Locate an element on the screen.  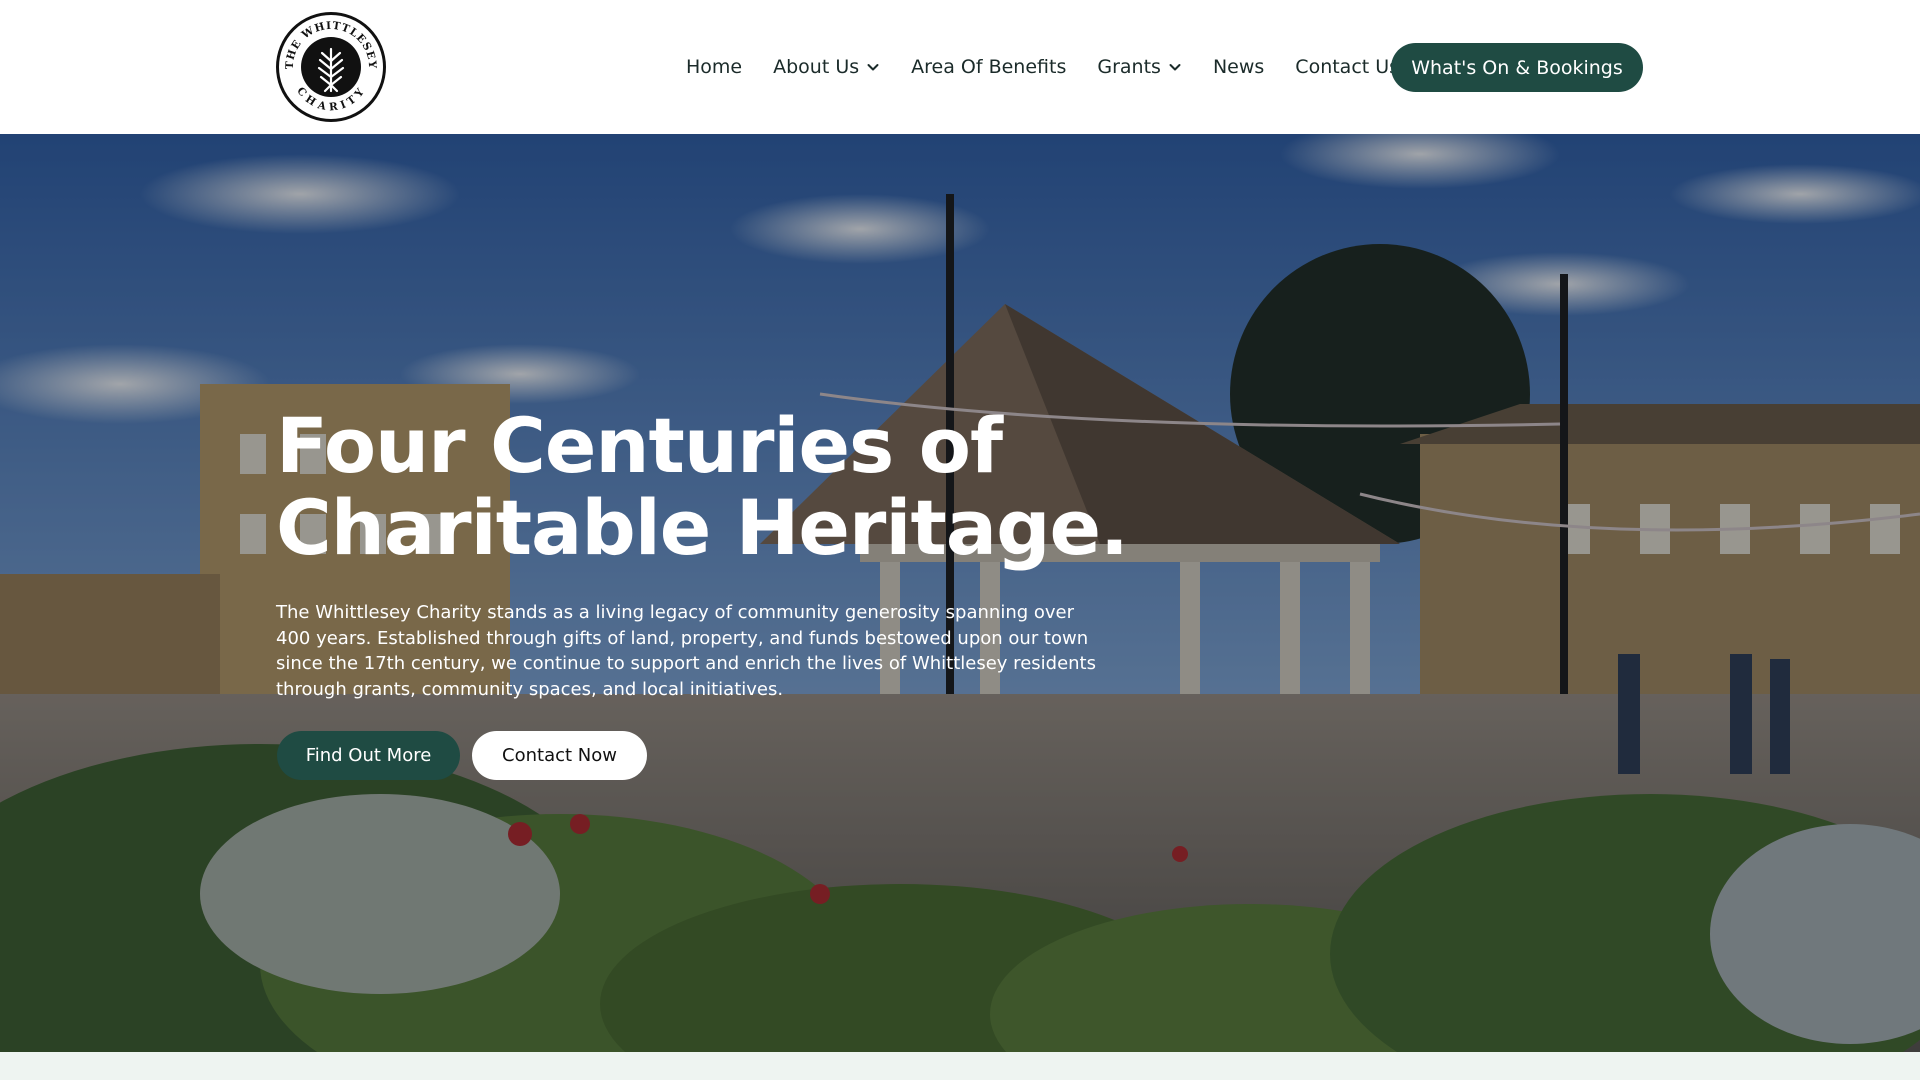
nav-item-label: Contact Us is located at coordinates (1347, 67).